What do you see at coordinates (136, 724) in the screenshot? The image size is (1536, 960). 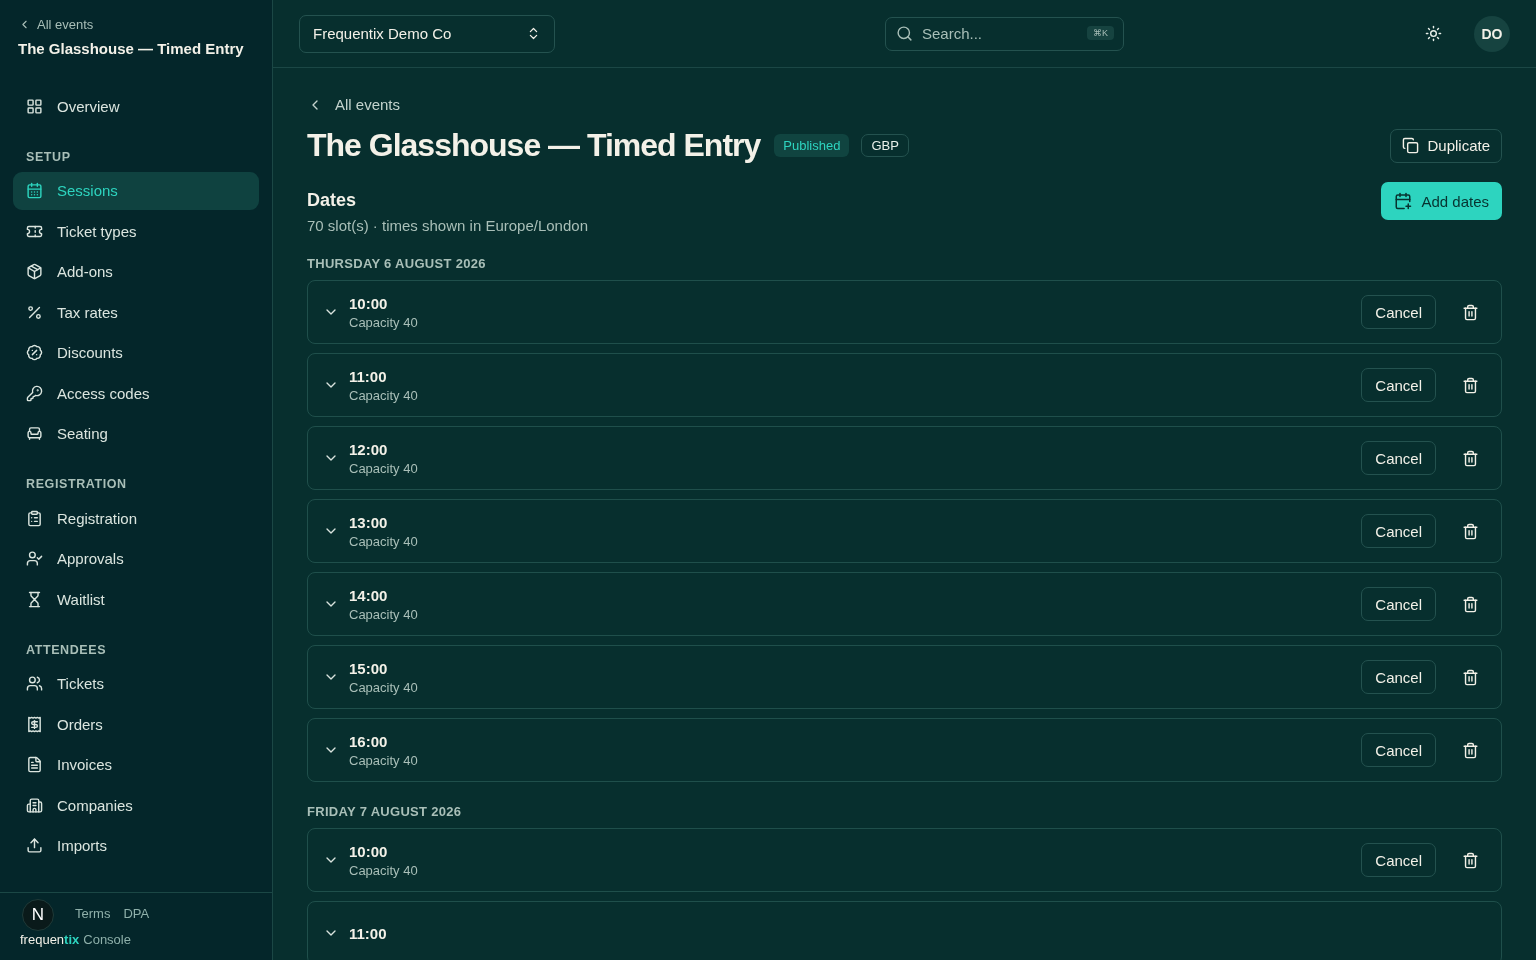 I see `nav-item: Orders` at bounding box center [136, 724].